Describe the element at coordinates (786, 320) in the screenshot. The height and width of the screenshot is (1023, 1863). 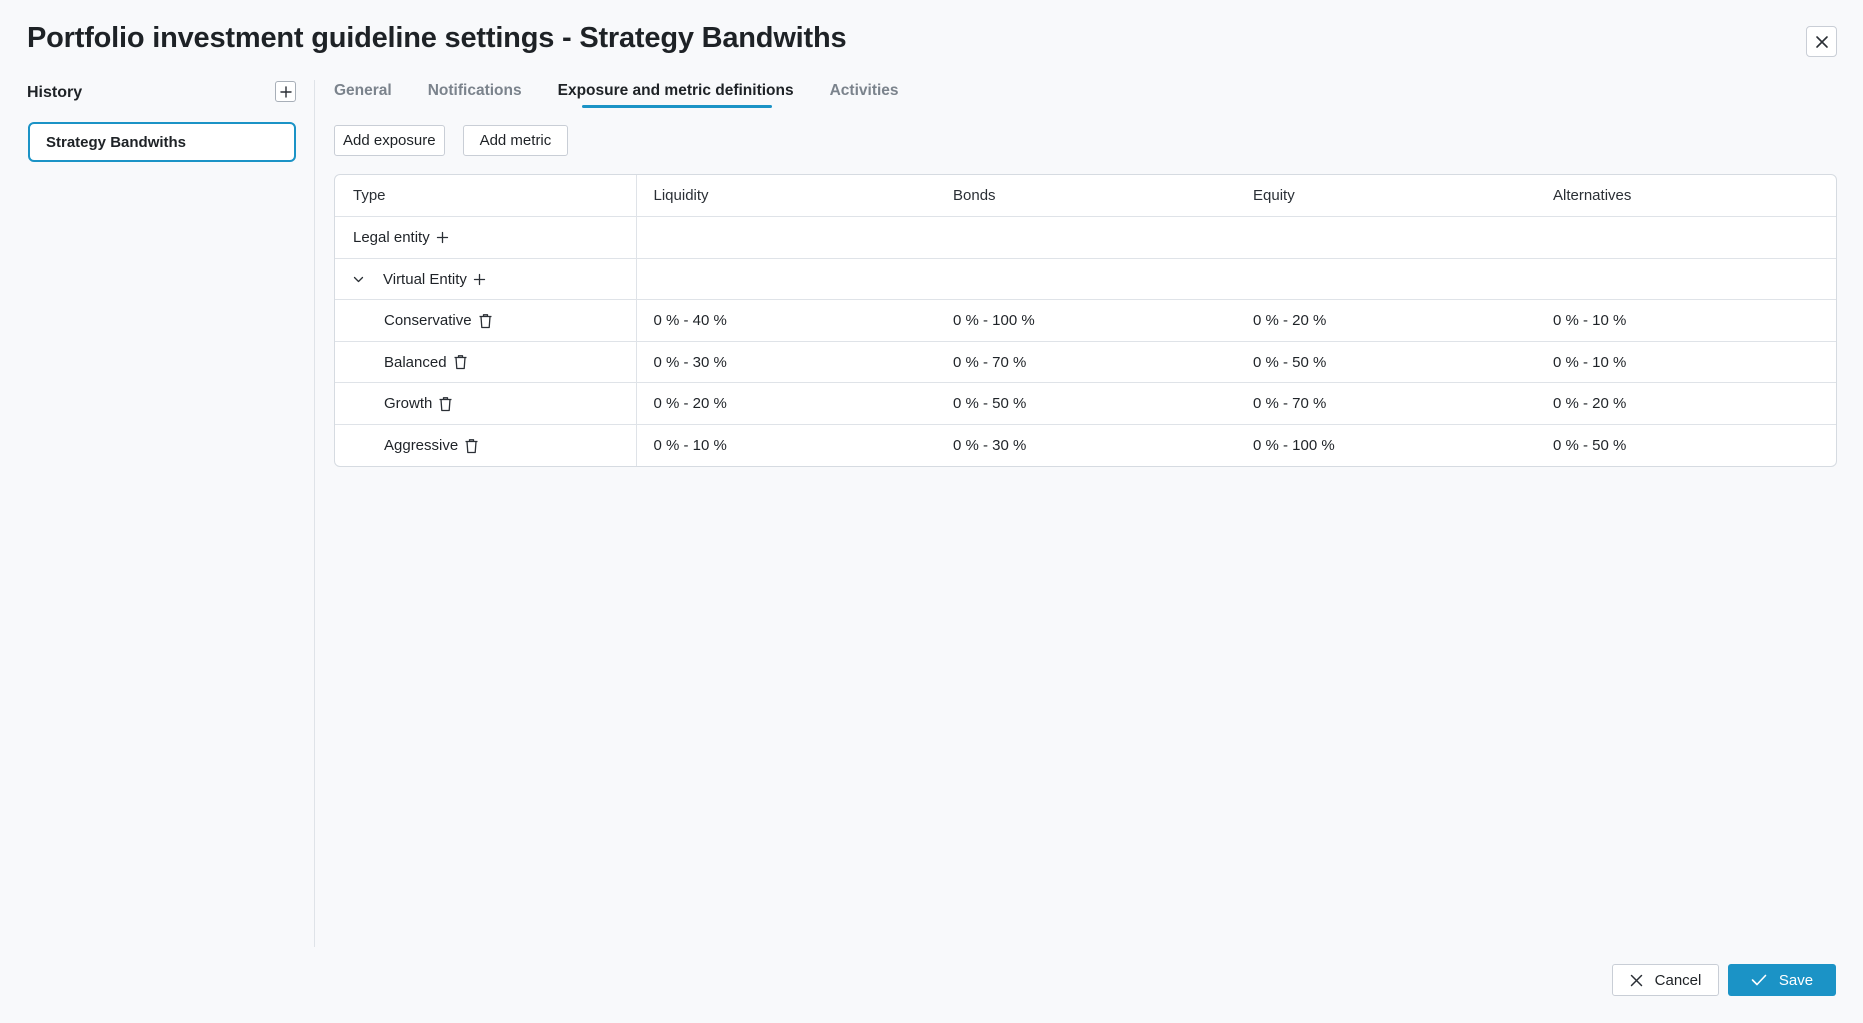
I see `cell-liquidity: 0 % - 40 %` at that location.